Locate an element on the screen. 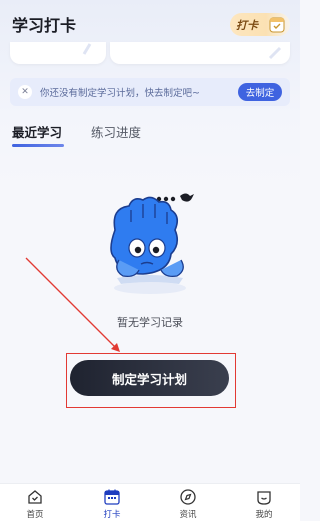 The width and height of the screenshot is (320, 521). checkin-badge-label: 打卡 is located at coordinates (247, 25).